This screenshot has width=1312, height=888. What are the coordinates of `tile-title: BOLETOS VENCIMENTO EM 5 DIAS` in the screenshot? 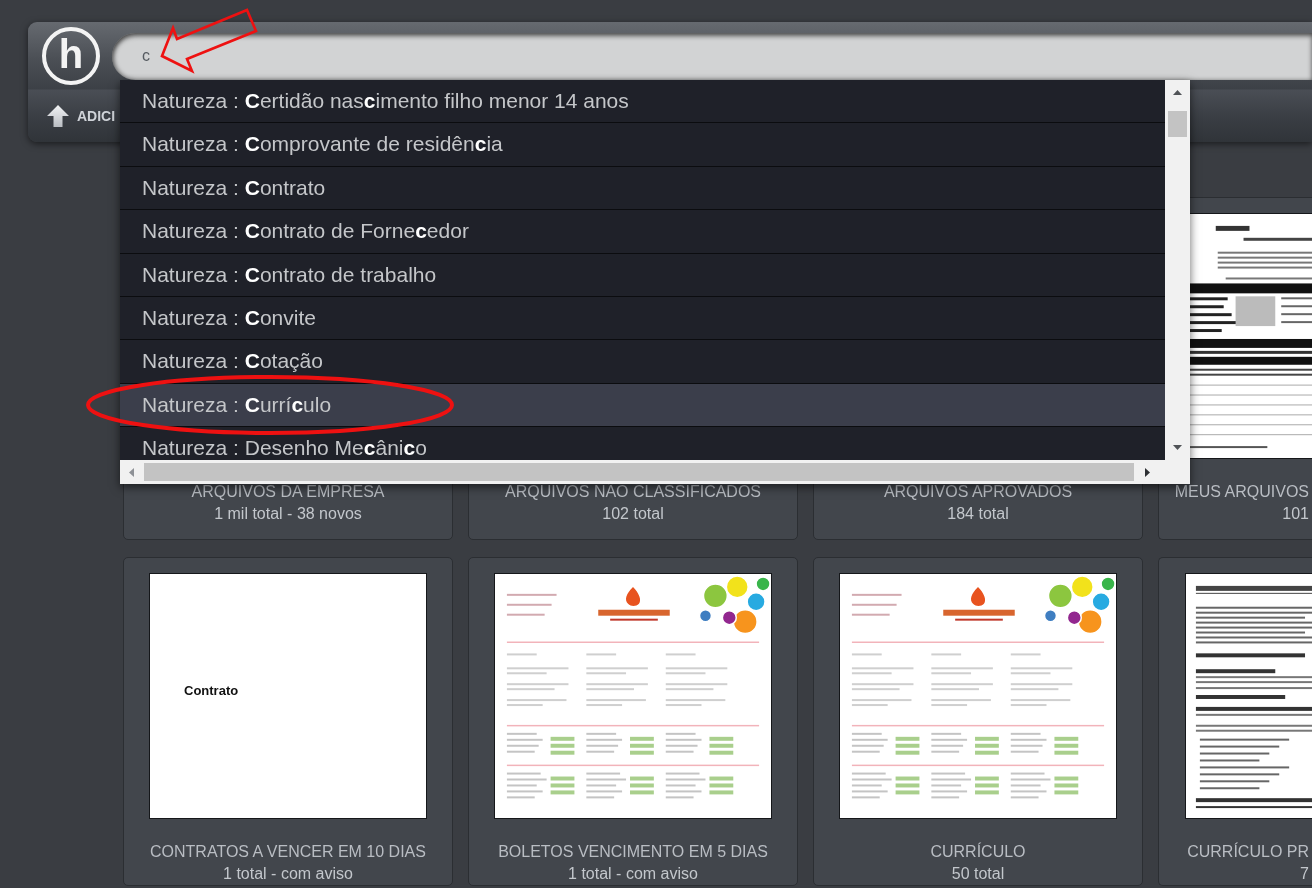 It's located at (633, 852).